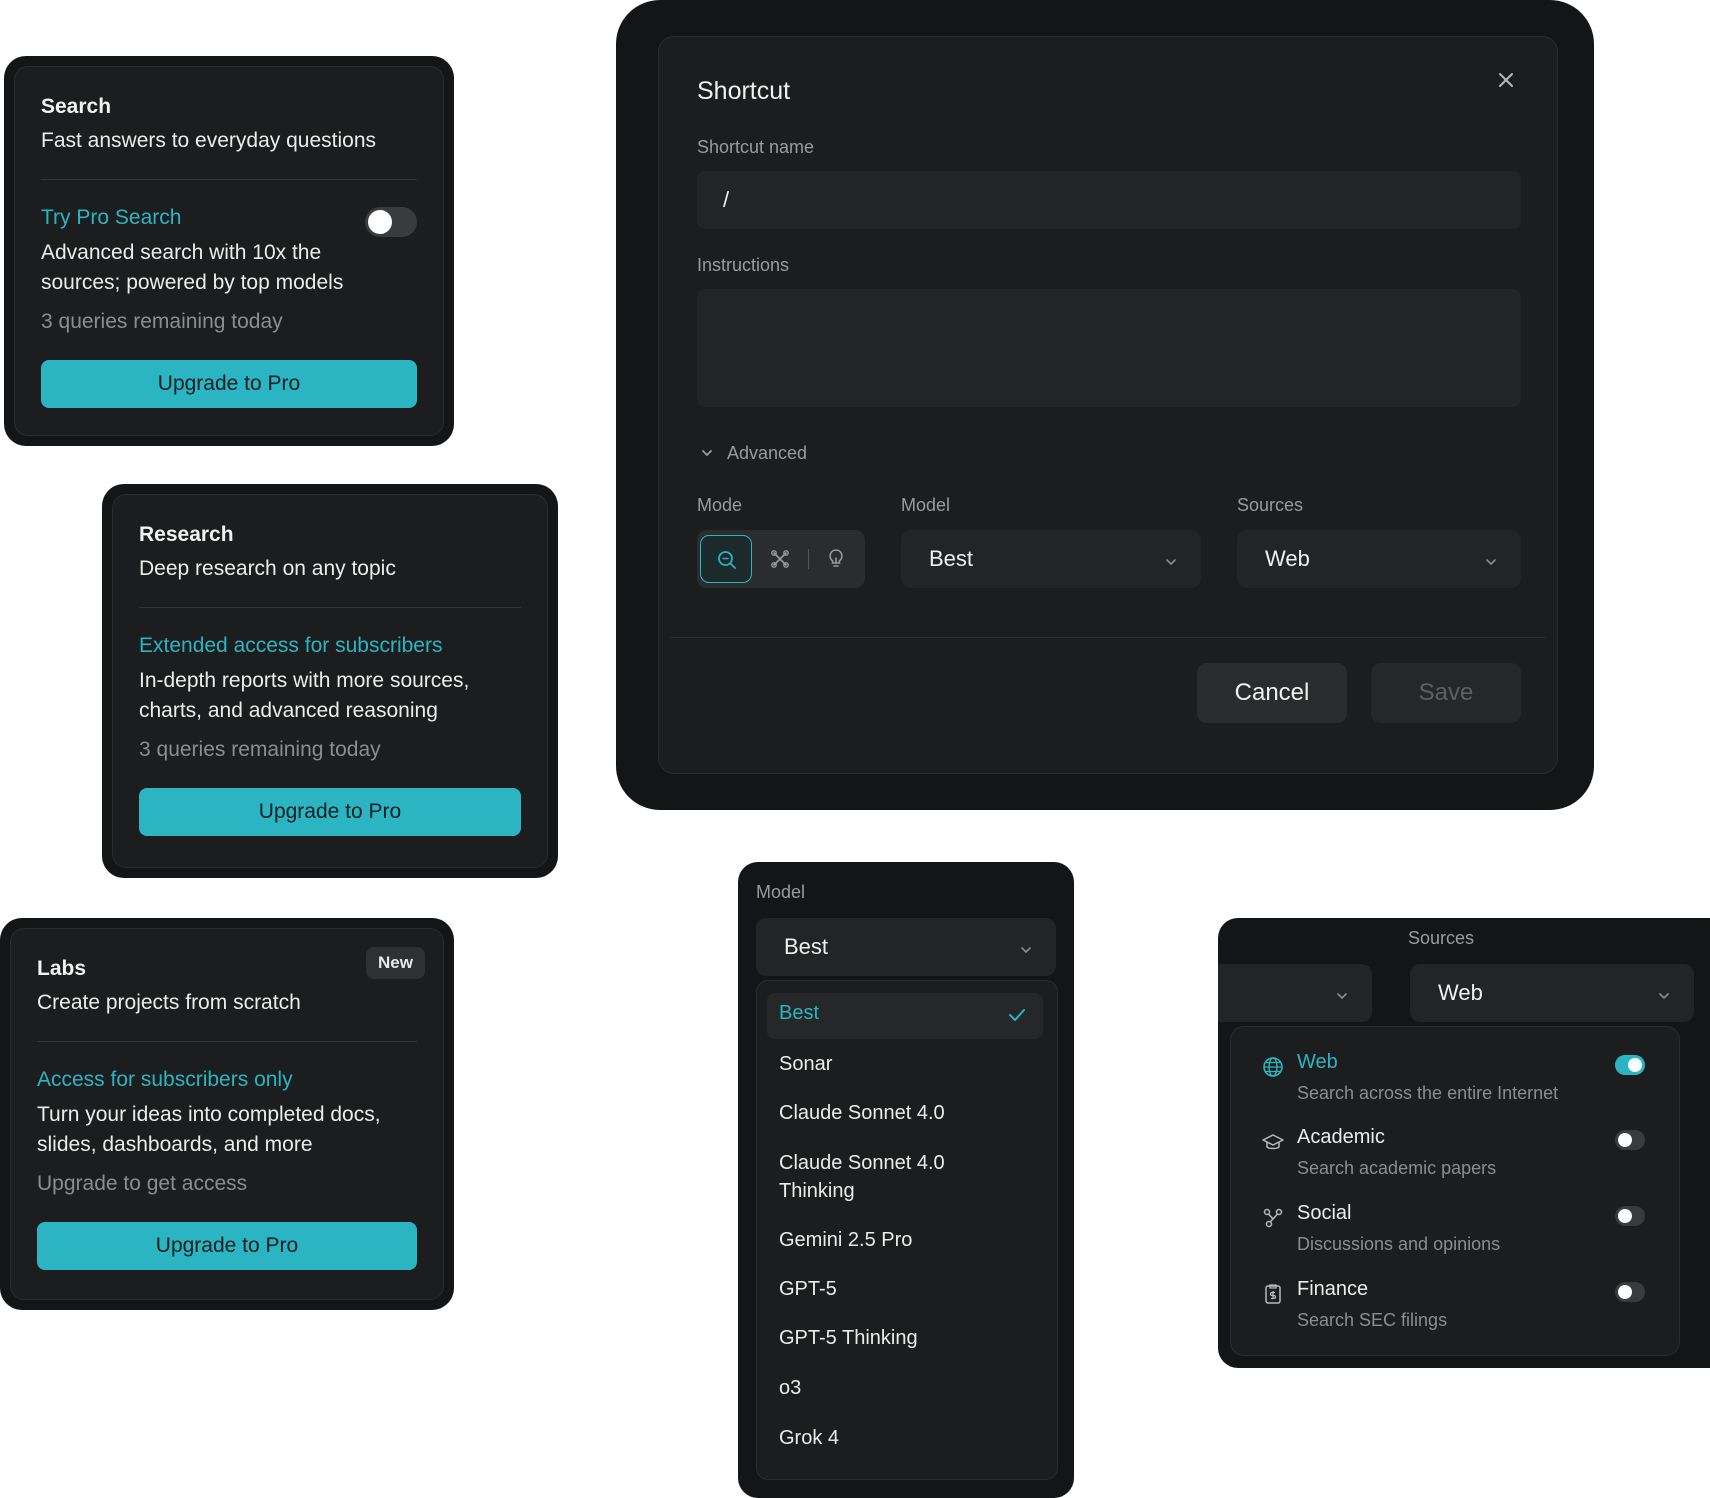  Describe the element at coordinates (1017, 1017) in the screenshot. I see `check-icon` at that location.